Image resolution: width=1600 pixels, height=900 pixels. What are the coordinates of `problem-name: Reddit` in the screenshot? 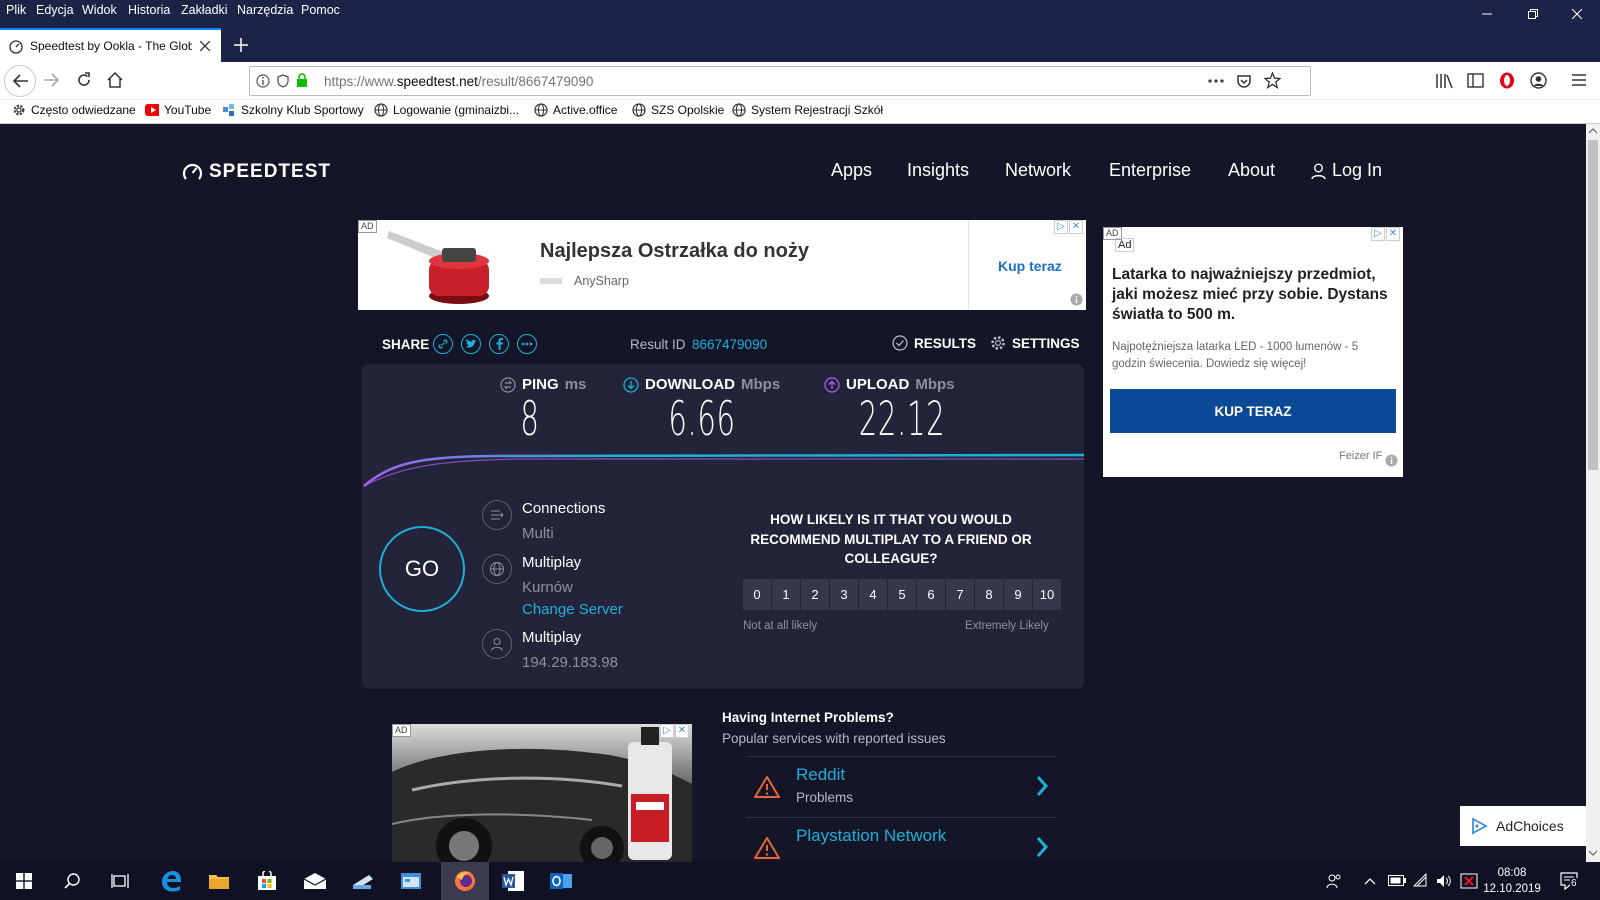 It's located at (820, 775).